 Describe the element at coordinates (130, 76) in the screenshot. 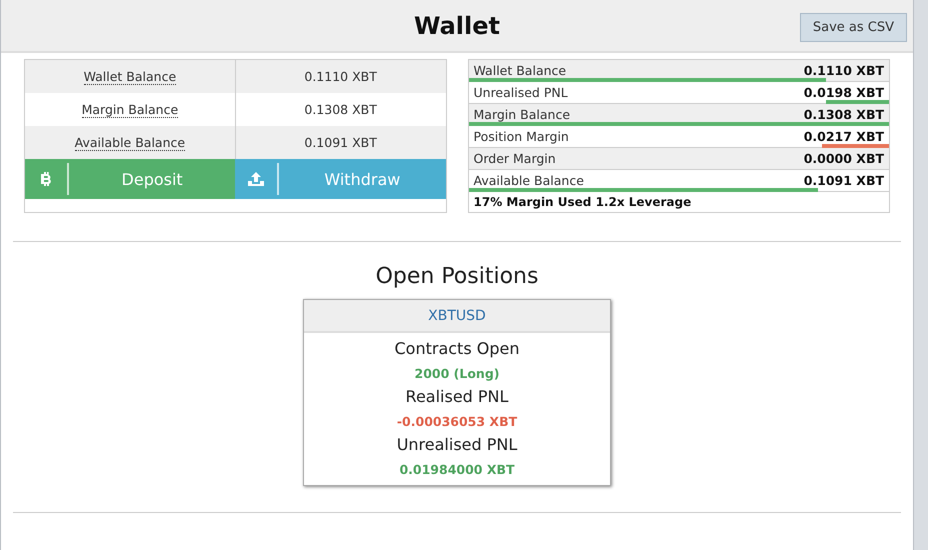

I see `balance-label: Wallet Balance` at that location.